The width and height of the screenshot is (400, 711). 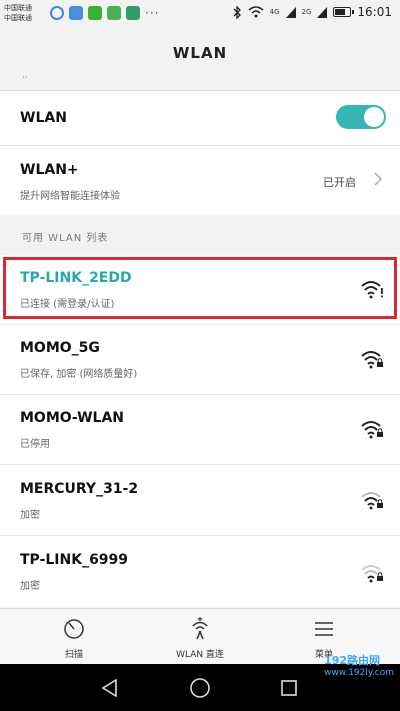 I want to click on battery-icon, so click(x=344, y=12).